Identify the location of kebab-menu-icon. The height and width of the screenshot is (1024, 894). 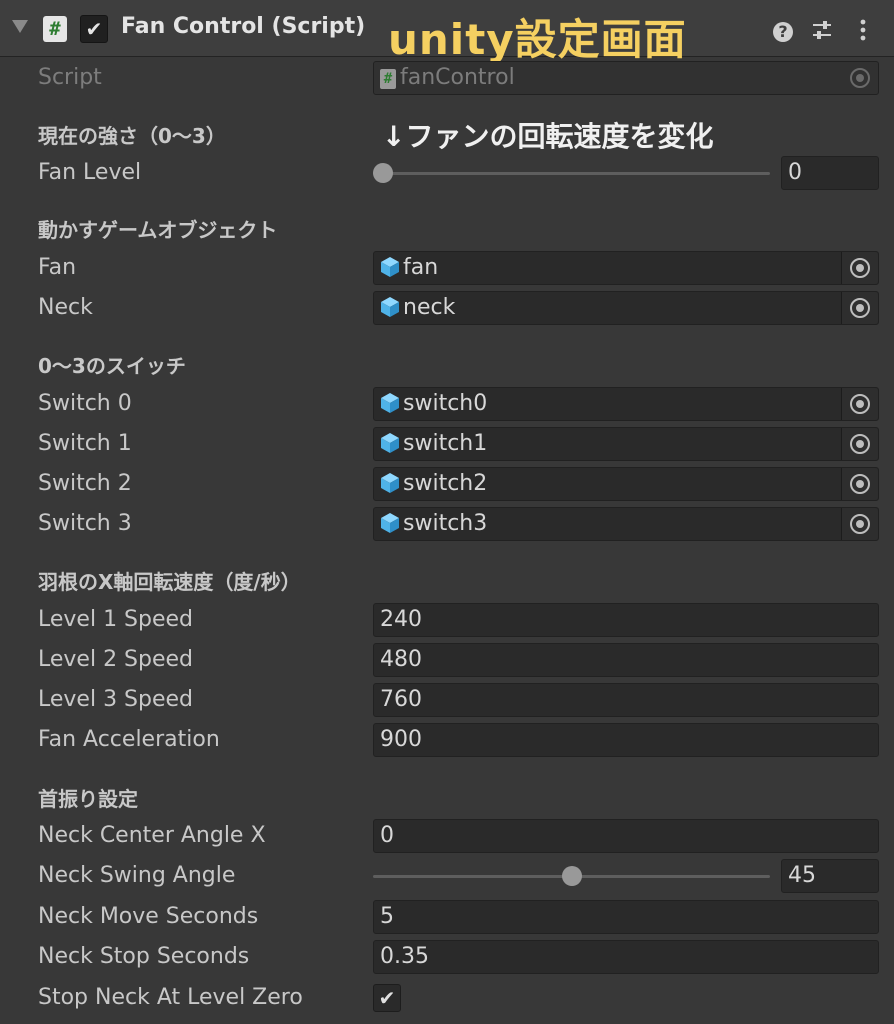
(863, 29).